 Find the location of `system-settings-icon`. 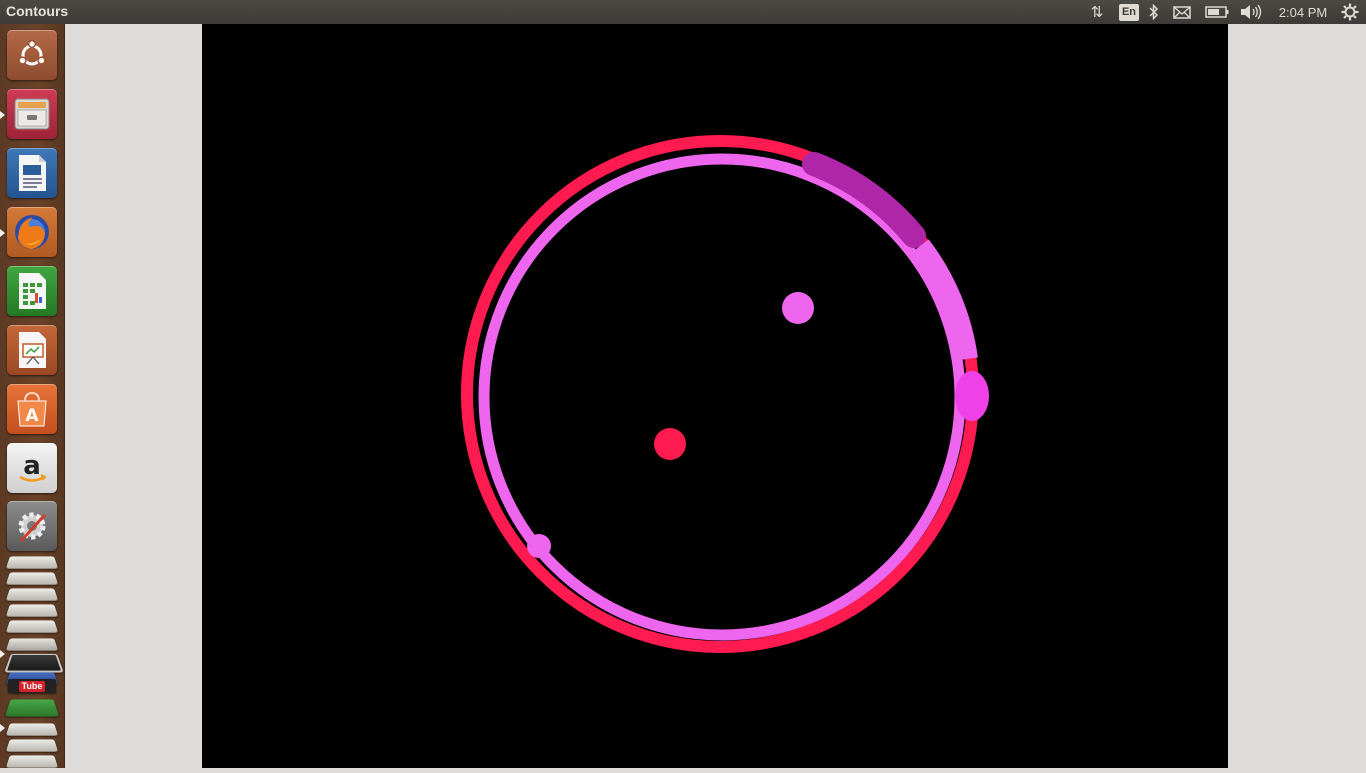

system-settings-icon is located at coordinates (32, 526).